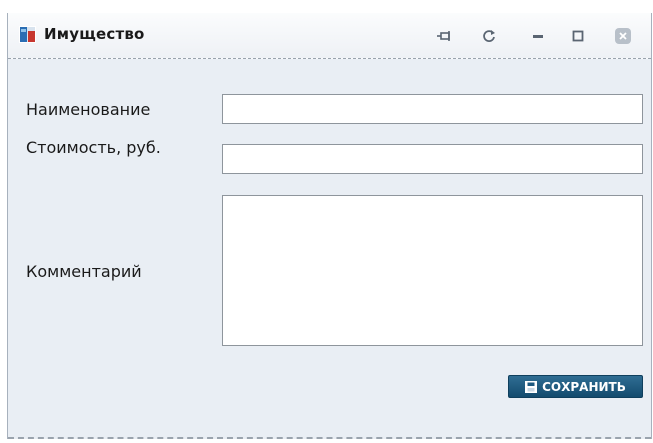 This screenshot has height=443, width=653. I want to click on maximize-icon, so click(578, 36).